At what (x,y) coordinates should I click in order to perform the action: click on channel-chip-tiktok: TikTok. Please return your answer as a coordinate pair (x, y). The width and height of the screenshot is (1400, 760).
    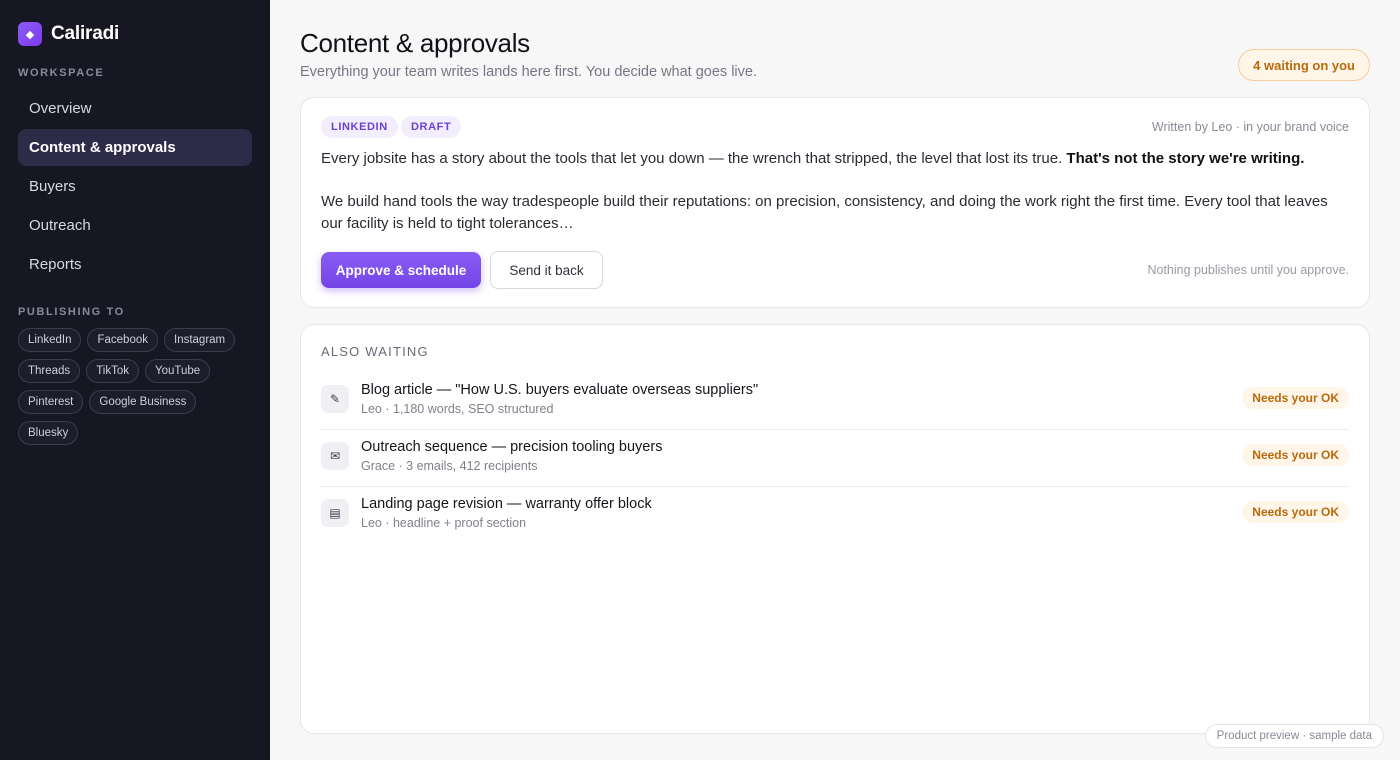
    Looking at the image, I should click on (112, 371).